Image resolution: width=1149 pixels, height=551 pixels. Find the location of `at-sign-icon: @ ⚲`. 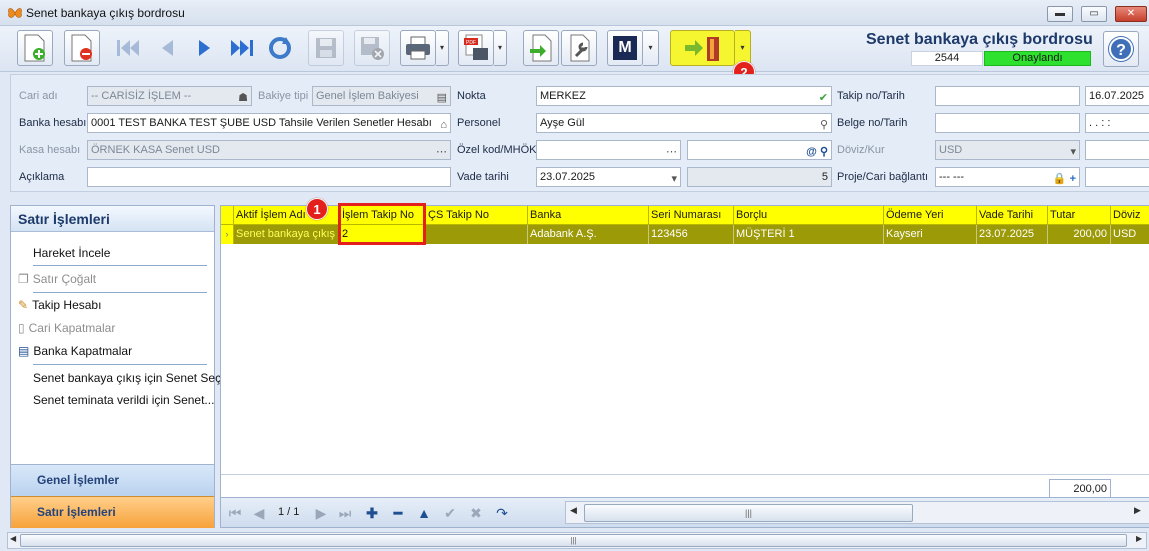

at-sign-icon: @ ⚲ is located at coordinates (817, 151).